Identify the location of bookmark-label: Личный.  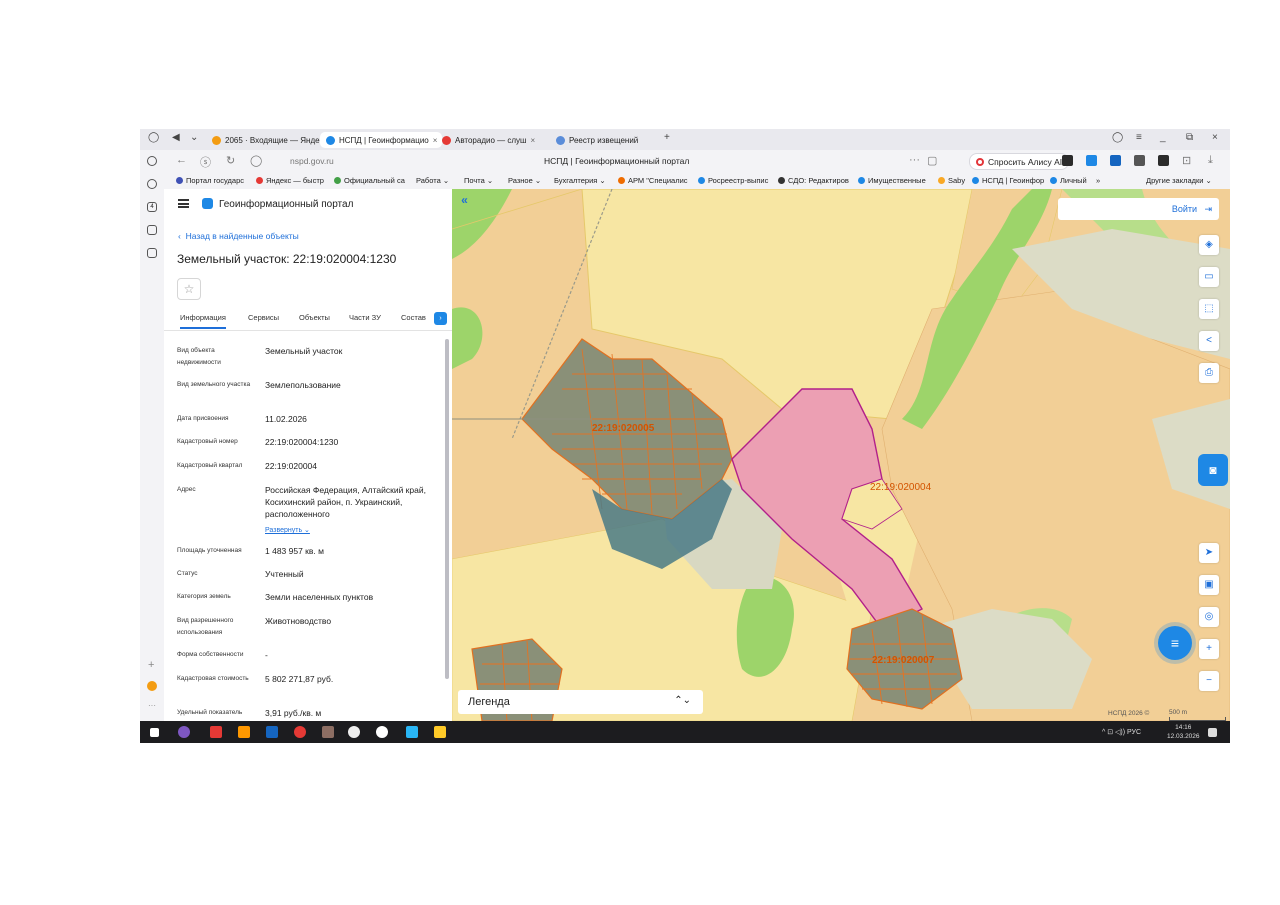
(1073, 180).